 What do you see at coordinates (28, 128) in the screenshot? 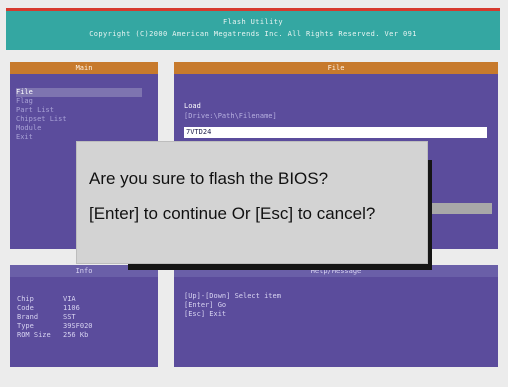
I see `menu-item-module: Module` at bounding box center [28, 128].